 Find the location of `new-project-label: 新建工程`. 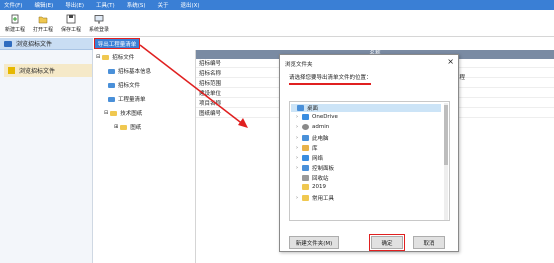

new-project-label: 新建工程 is located at coordinates (14, 30).